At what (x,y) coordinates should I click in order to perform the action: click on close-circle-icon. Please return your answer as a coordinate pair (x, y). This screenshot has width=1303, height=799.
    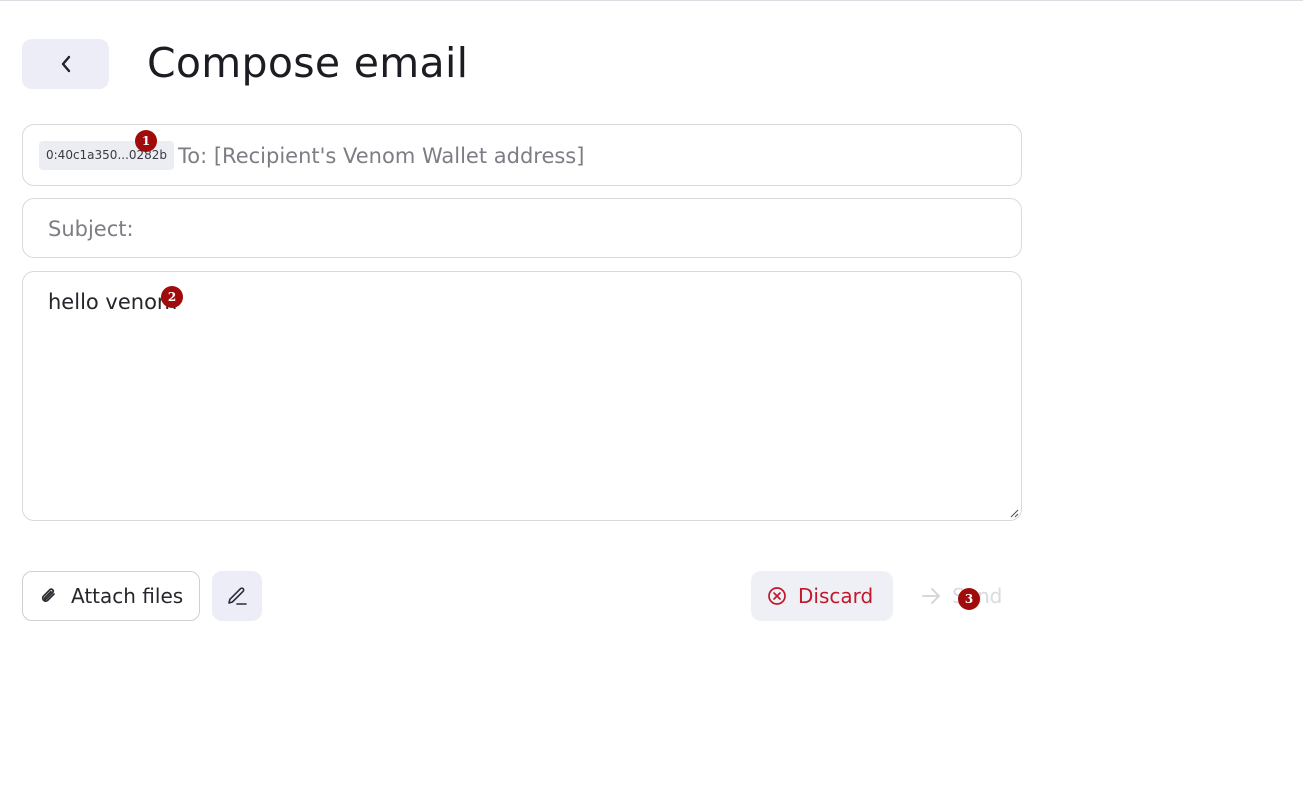
    Looking at the image, I should click on (777, 596).